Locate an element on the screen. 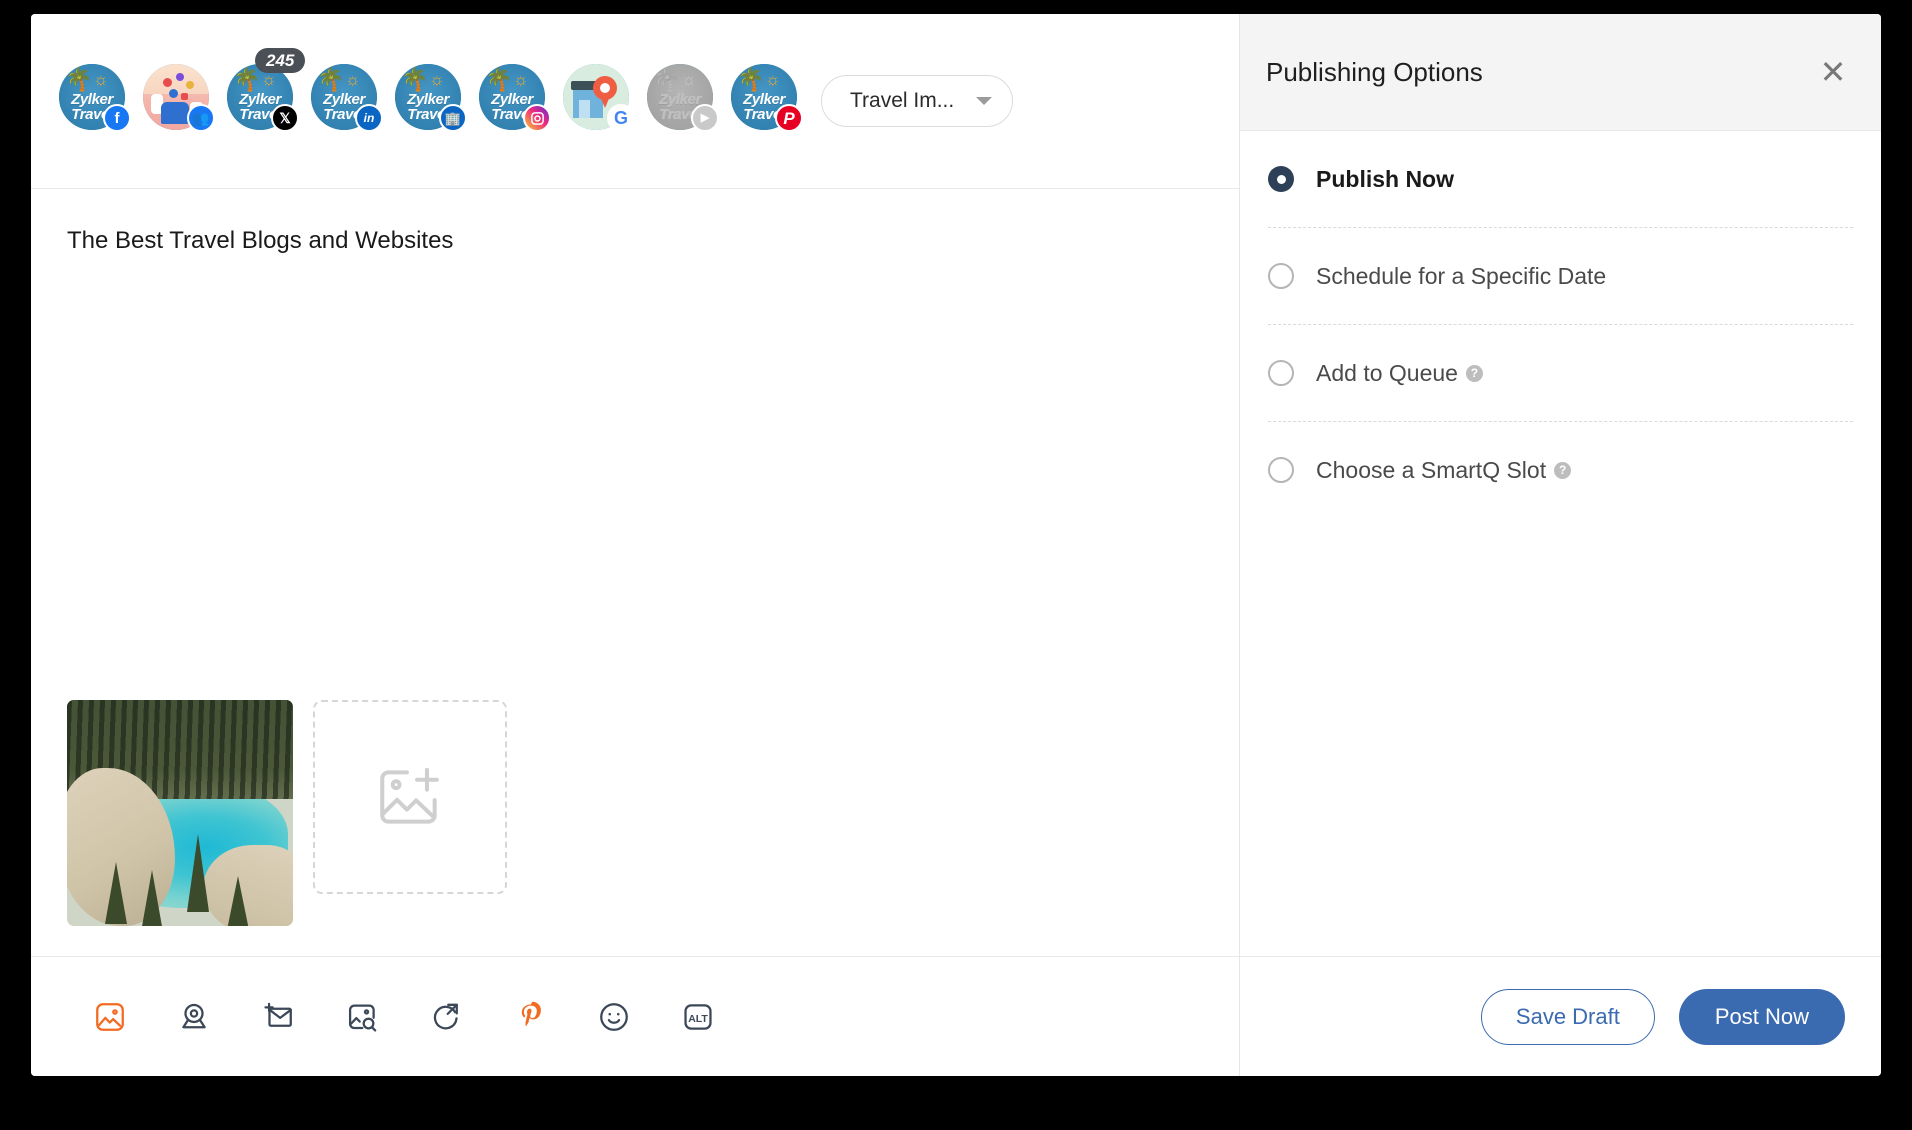  alt-text-icon: ALT is located at coordinates (698, 1016).